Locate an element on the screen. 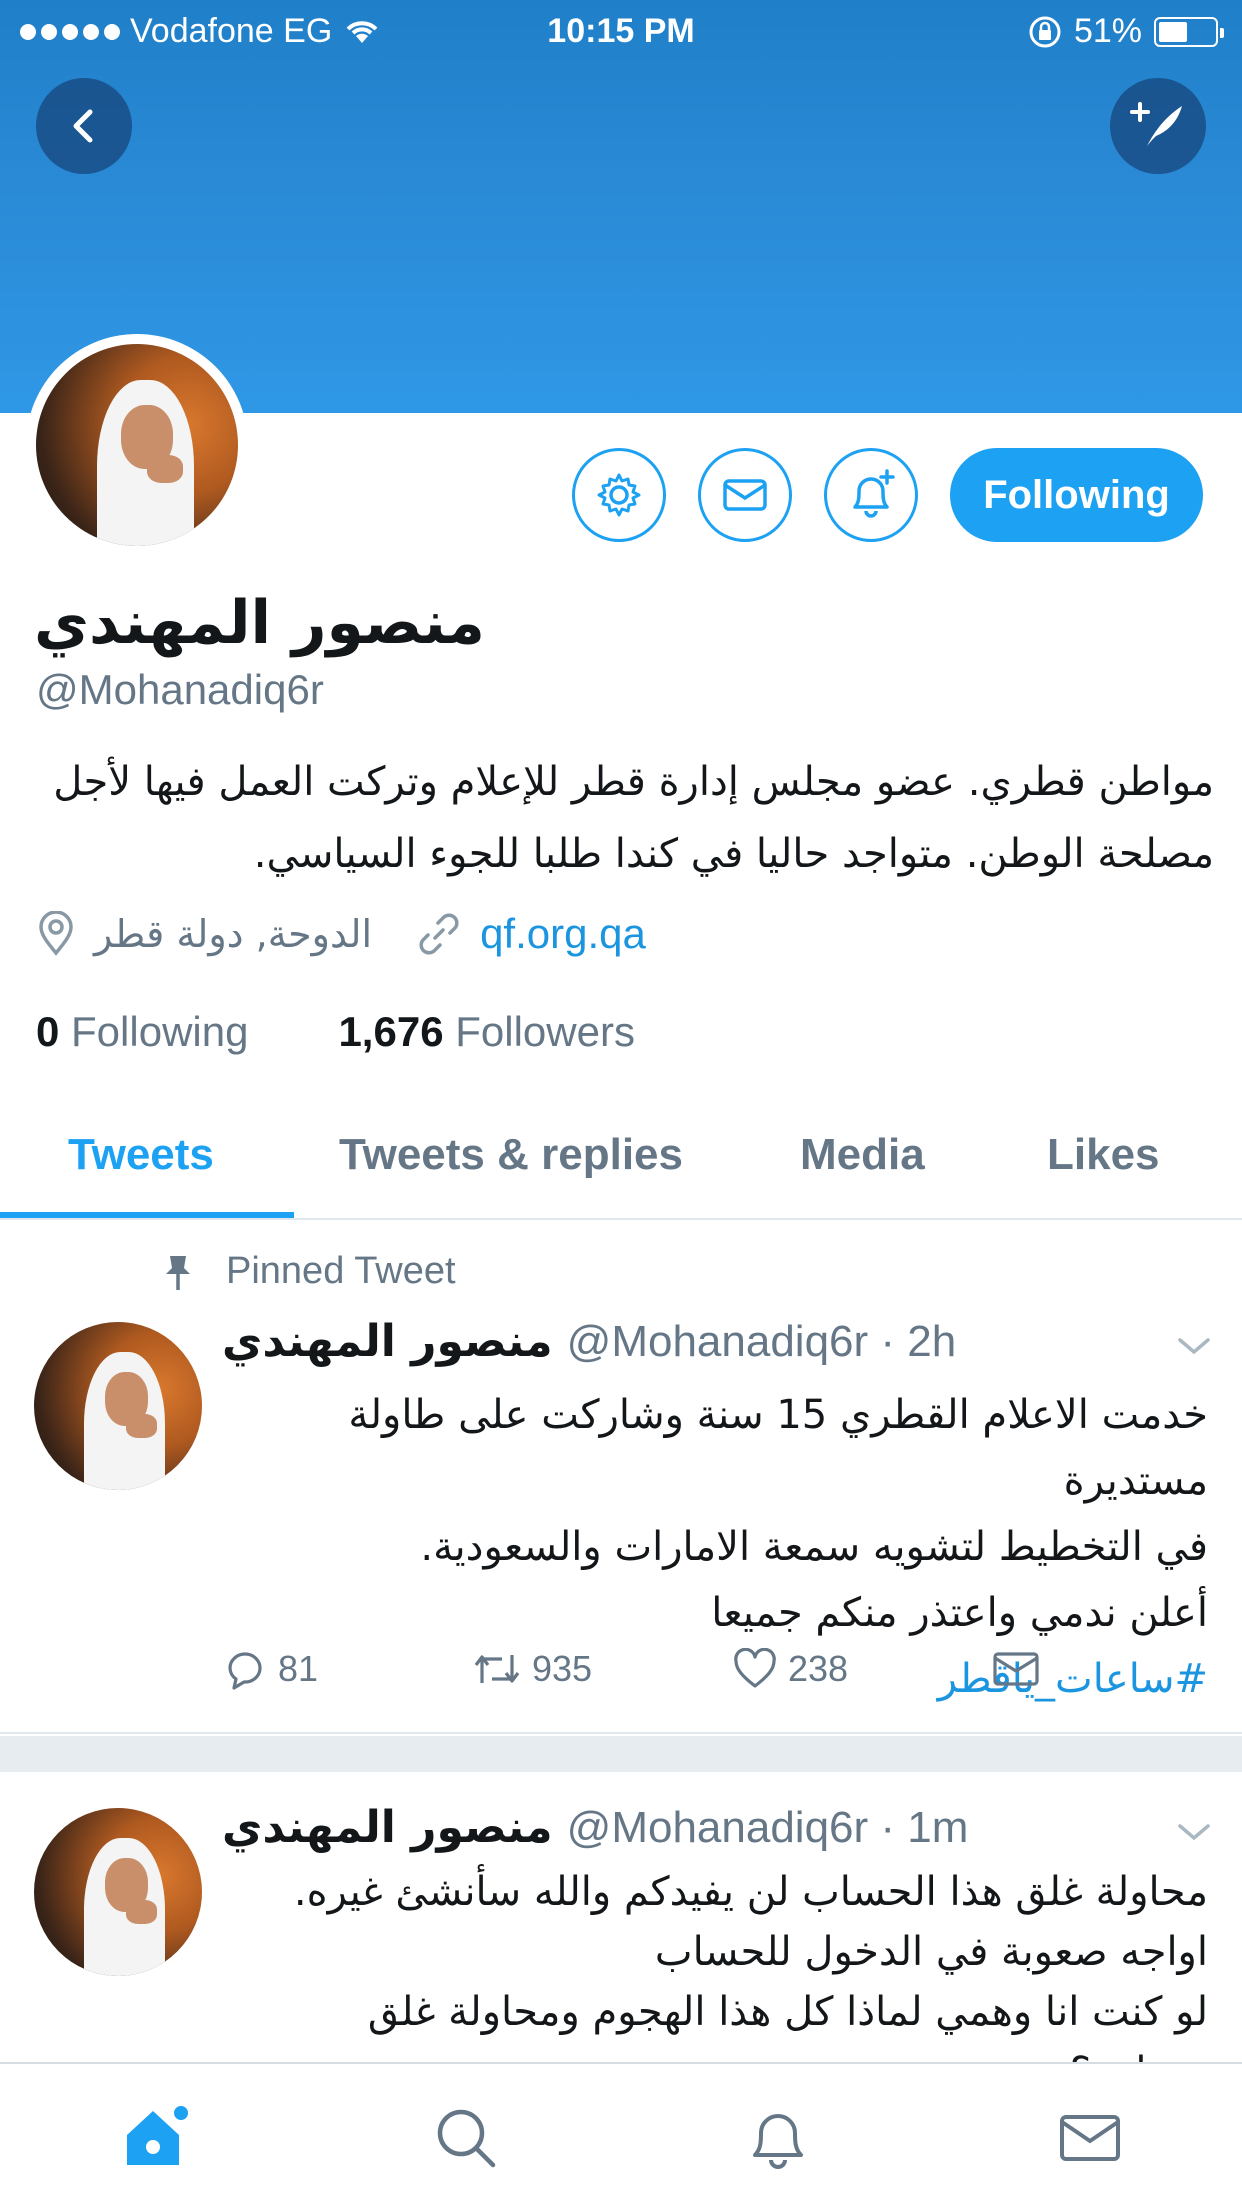 Image resolution: width=1242 pixels, height=2208 pixels. tweet-separator is located at coordinates (621, 1754).